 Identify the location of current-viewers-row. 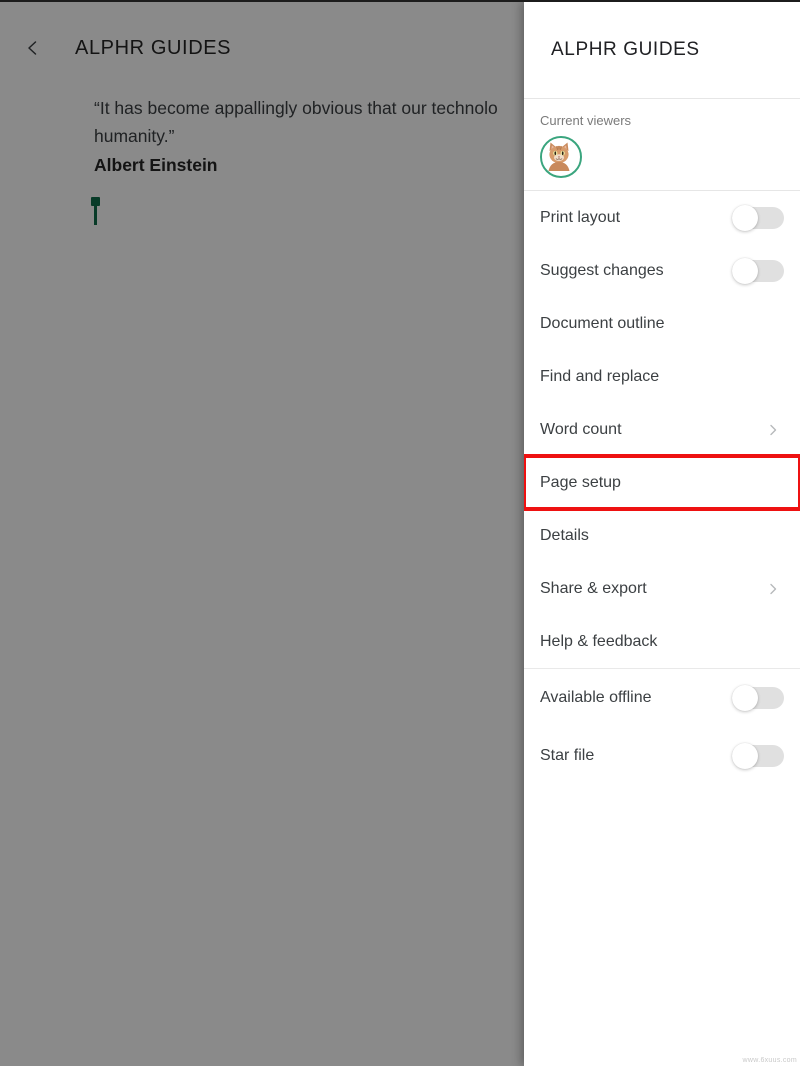
(670, 157).